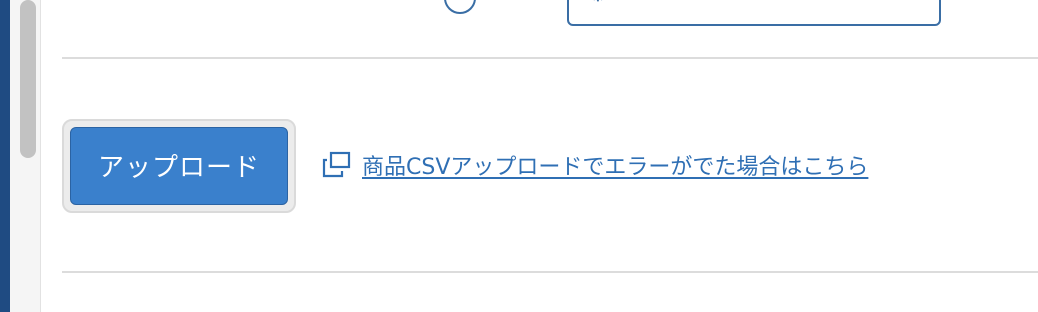  What do you see at coordinates (336, 164) in the screenshot?
I see `external-window-icon` at bounding box center [336, 164].